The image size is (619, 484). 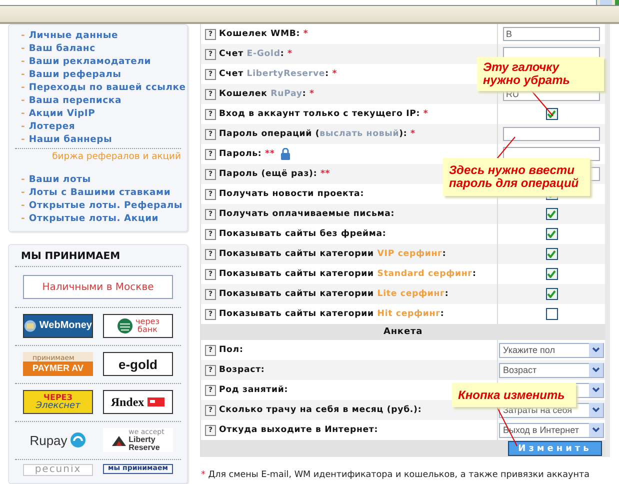 What do you see at coordinates (99, 192) in the screenshot?
I see `menu-link: Лоты с Вашими ставками` at bounding box center [99, 192].